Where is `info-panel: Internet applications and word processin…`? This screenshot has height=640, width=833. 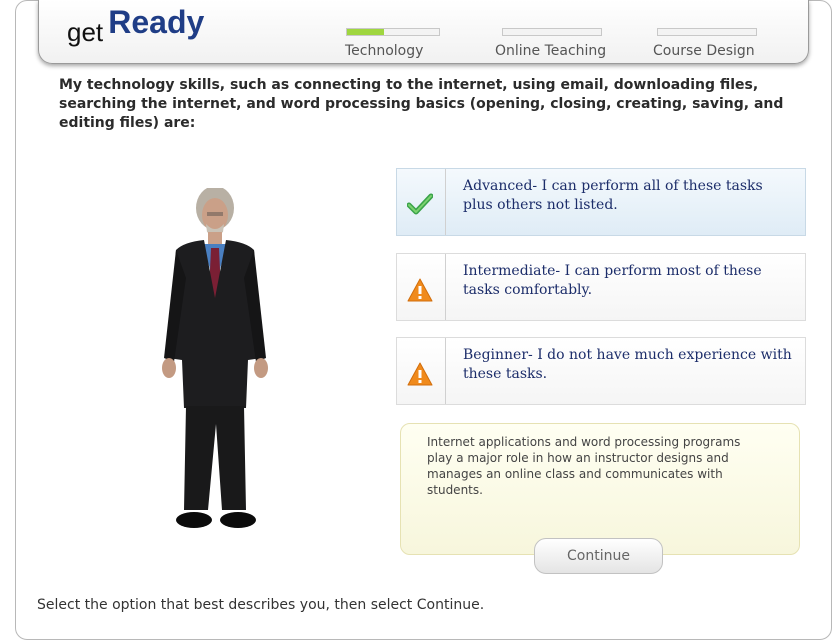 info-panel: Internet applications and word processin… is located at coordinates (600, 489).